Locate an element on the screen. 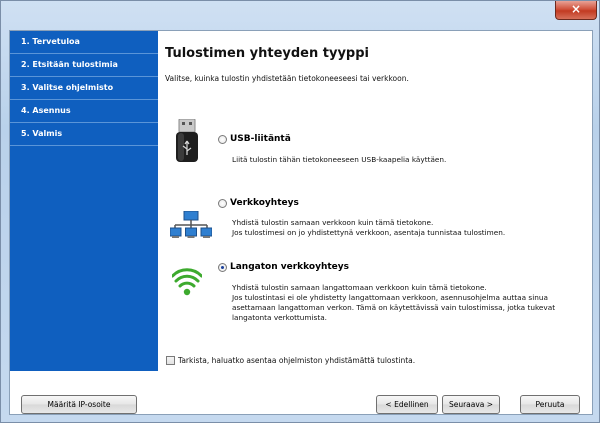 This screenshot has width=600, height=423. back-button: < Edellinen is located at coordinates (407, 404).